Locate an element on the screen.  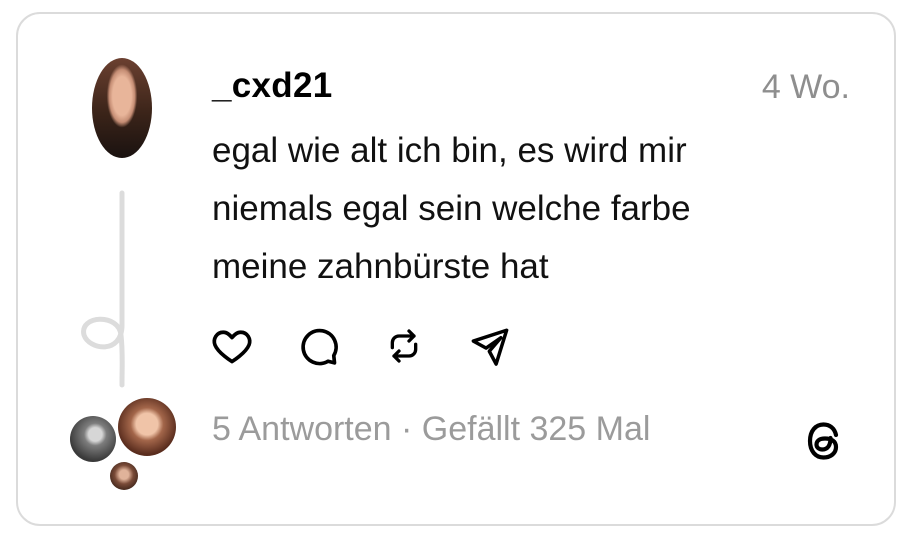
post-timestamp: 4 Wo. is located at coordinates (806, 87).